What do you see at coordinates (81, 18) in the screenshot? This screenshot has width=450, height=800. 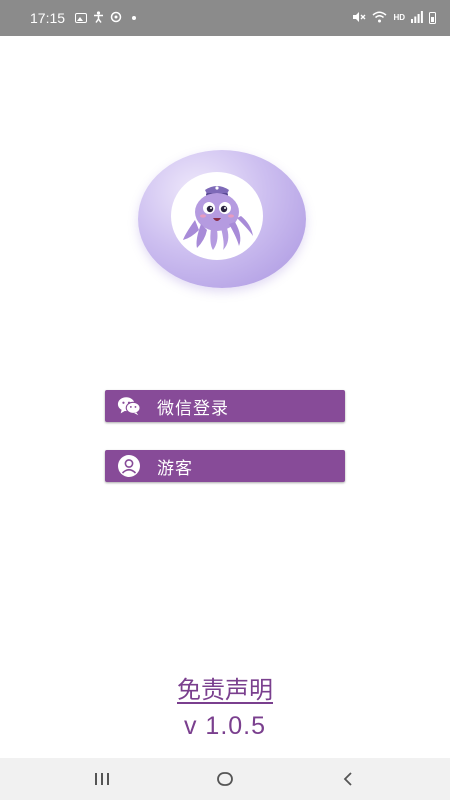 I see `image-icon` at bounding box center [81, 18].